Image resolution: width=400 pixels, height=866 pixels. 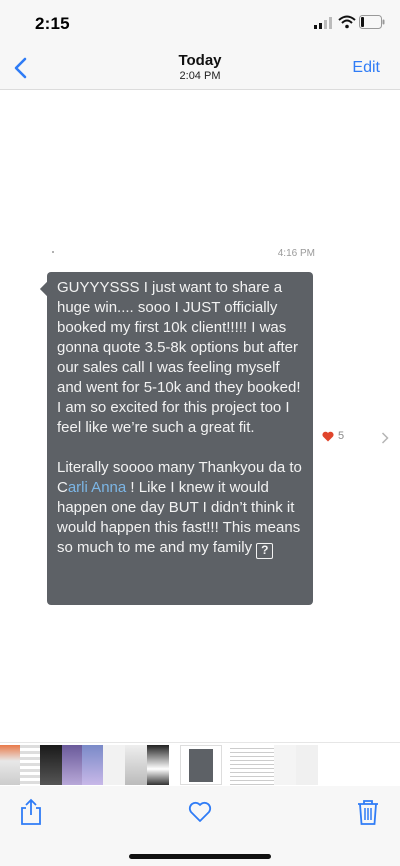 What do you see at coordinates (265, 551) in the screenshot?
I see `unsupported-emoji: ?` at bounding box center [265, 551].